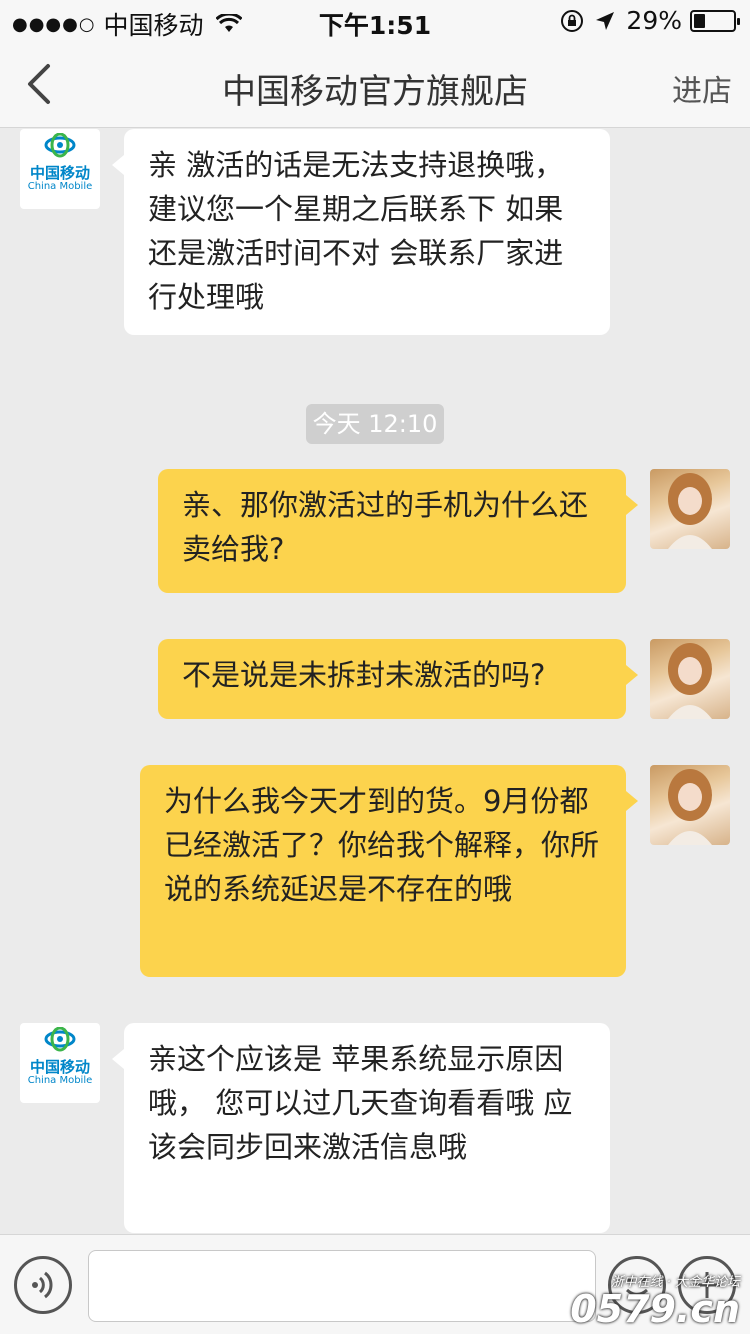 The width and height of the screenshot is (750, 1334). I want to click on status-right: 29%, so click(650, 20).